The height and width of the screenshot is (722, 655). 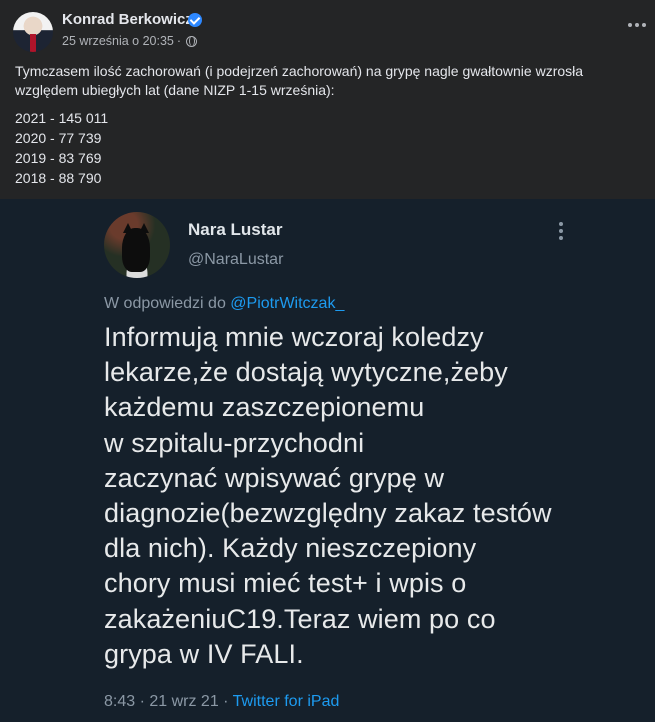 I want to click on tweet-line: każdemu zaszczepionemu, so click(x=264, y=407).